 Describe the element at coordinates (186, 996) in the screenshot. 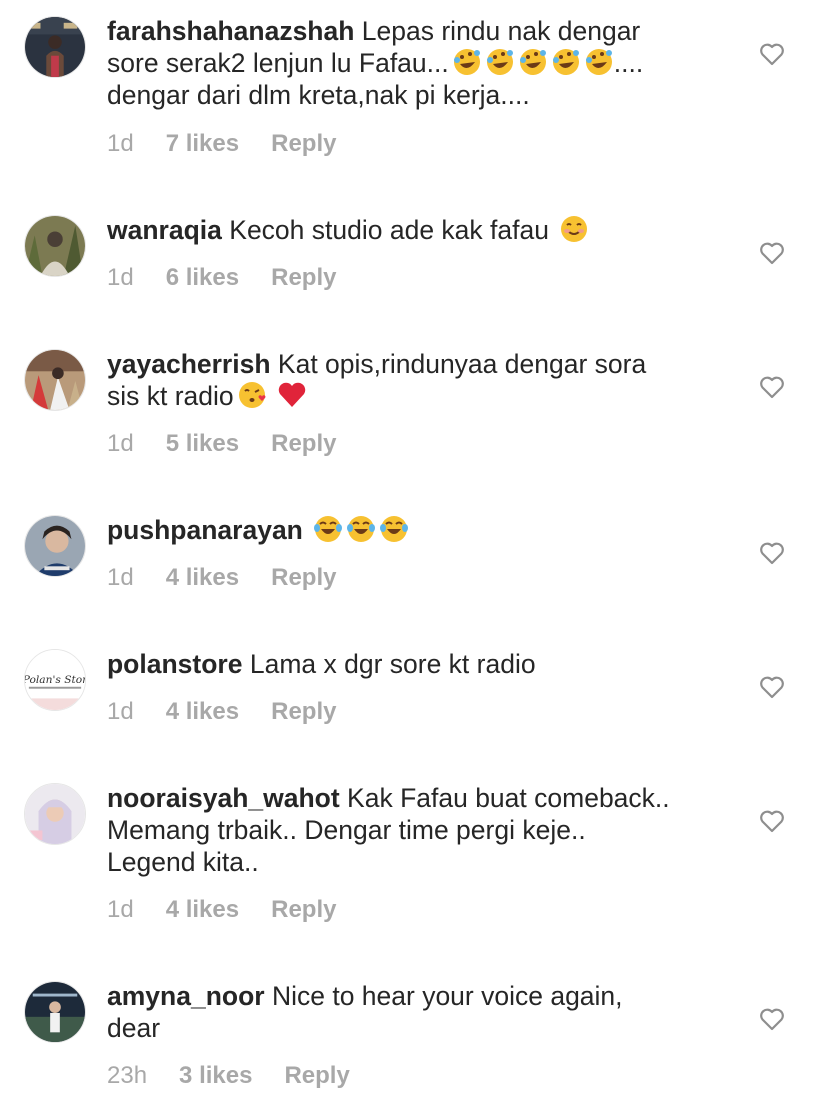

I see `comment-username: amyna_noor` at that location.